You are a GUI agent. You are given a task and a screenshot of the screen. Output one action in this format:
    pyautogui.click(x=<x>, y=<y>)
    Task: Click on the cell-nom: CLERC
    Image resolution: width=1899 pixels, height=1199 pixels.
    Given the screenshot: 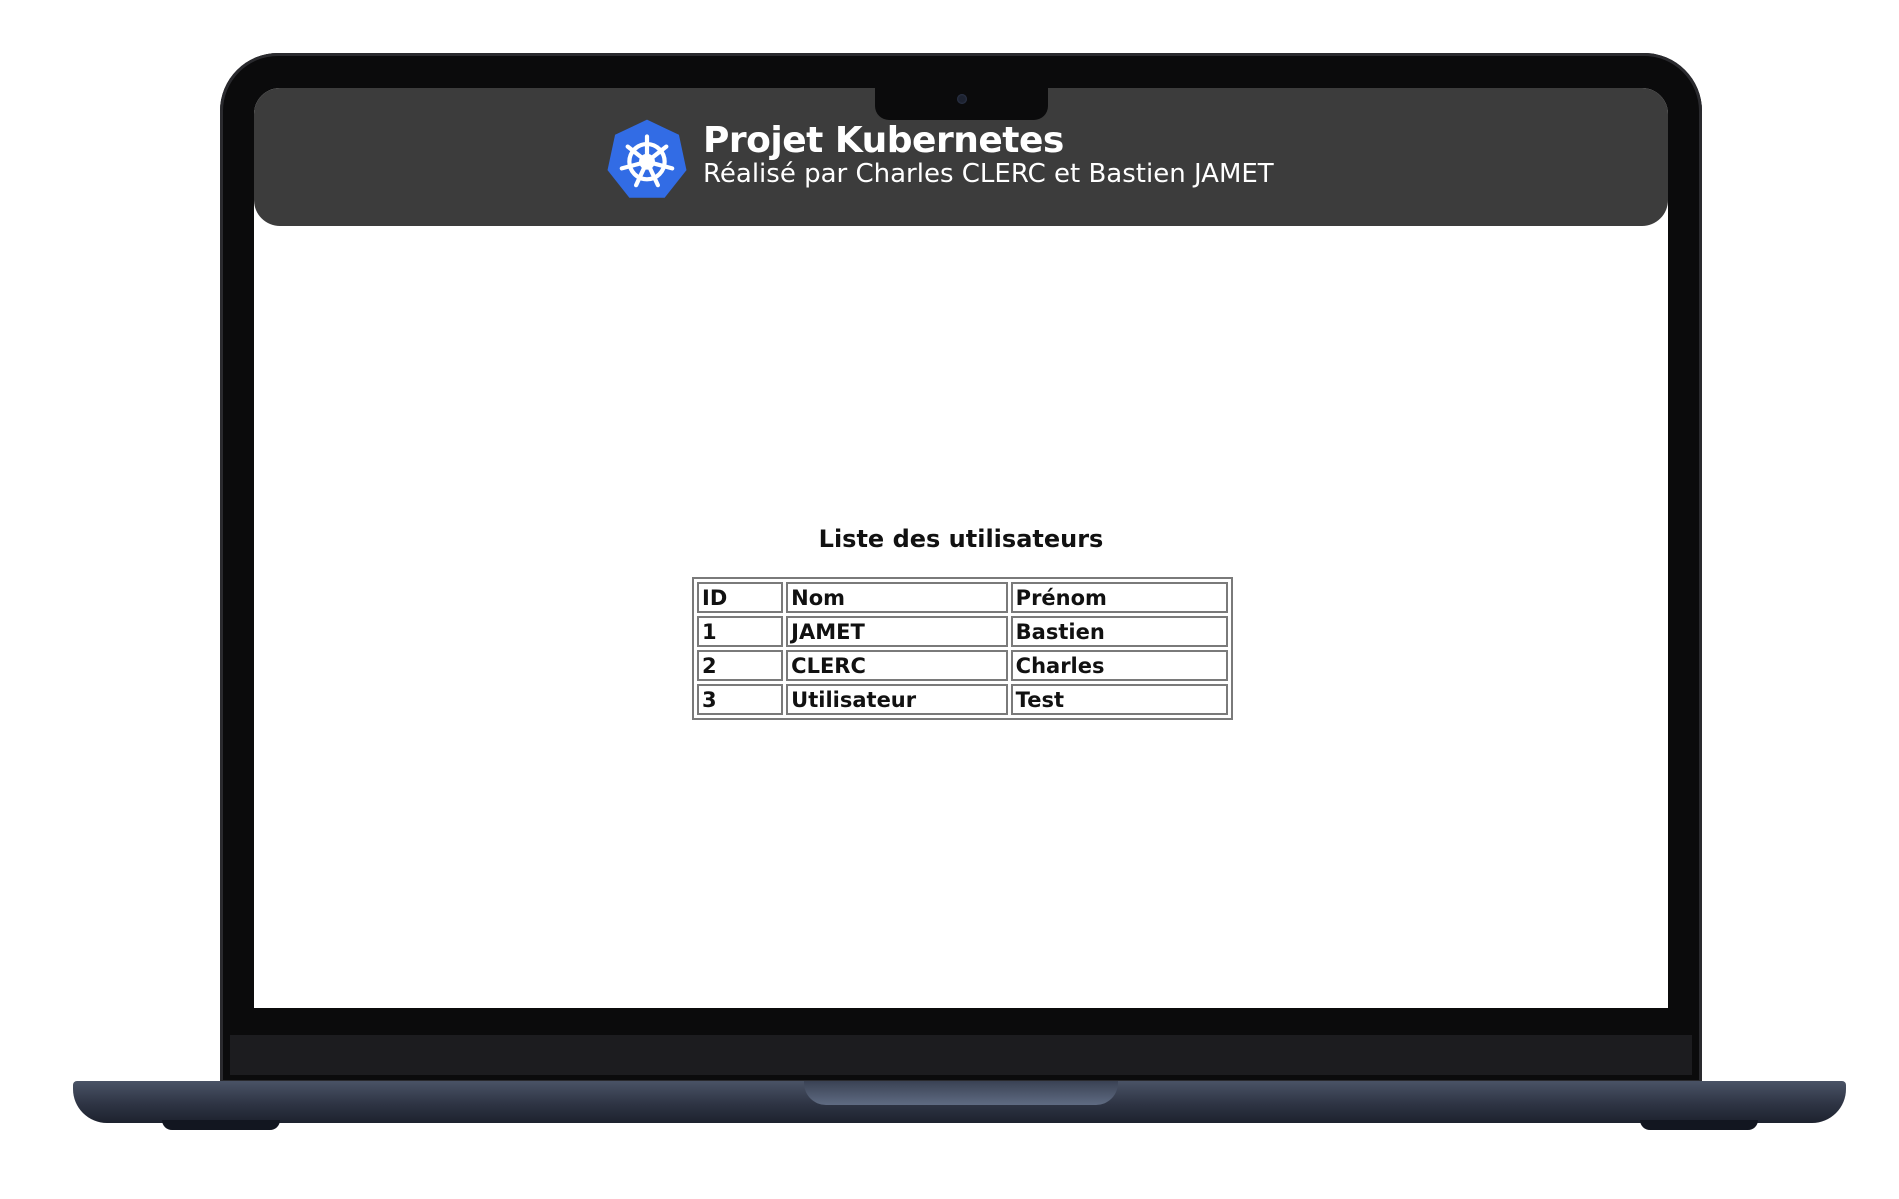 What is the action you would take?
    pyautogui.click(x=897, y=665)
    